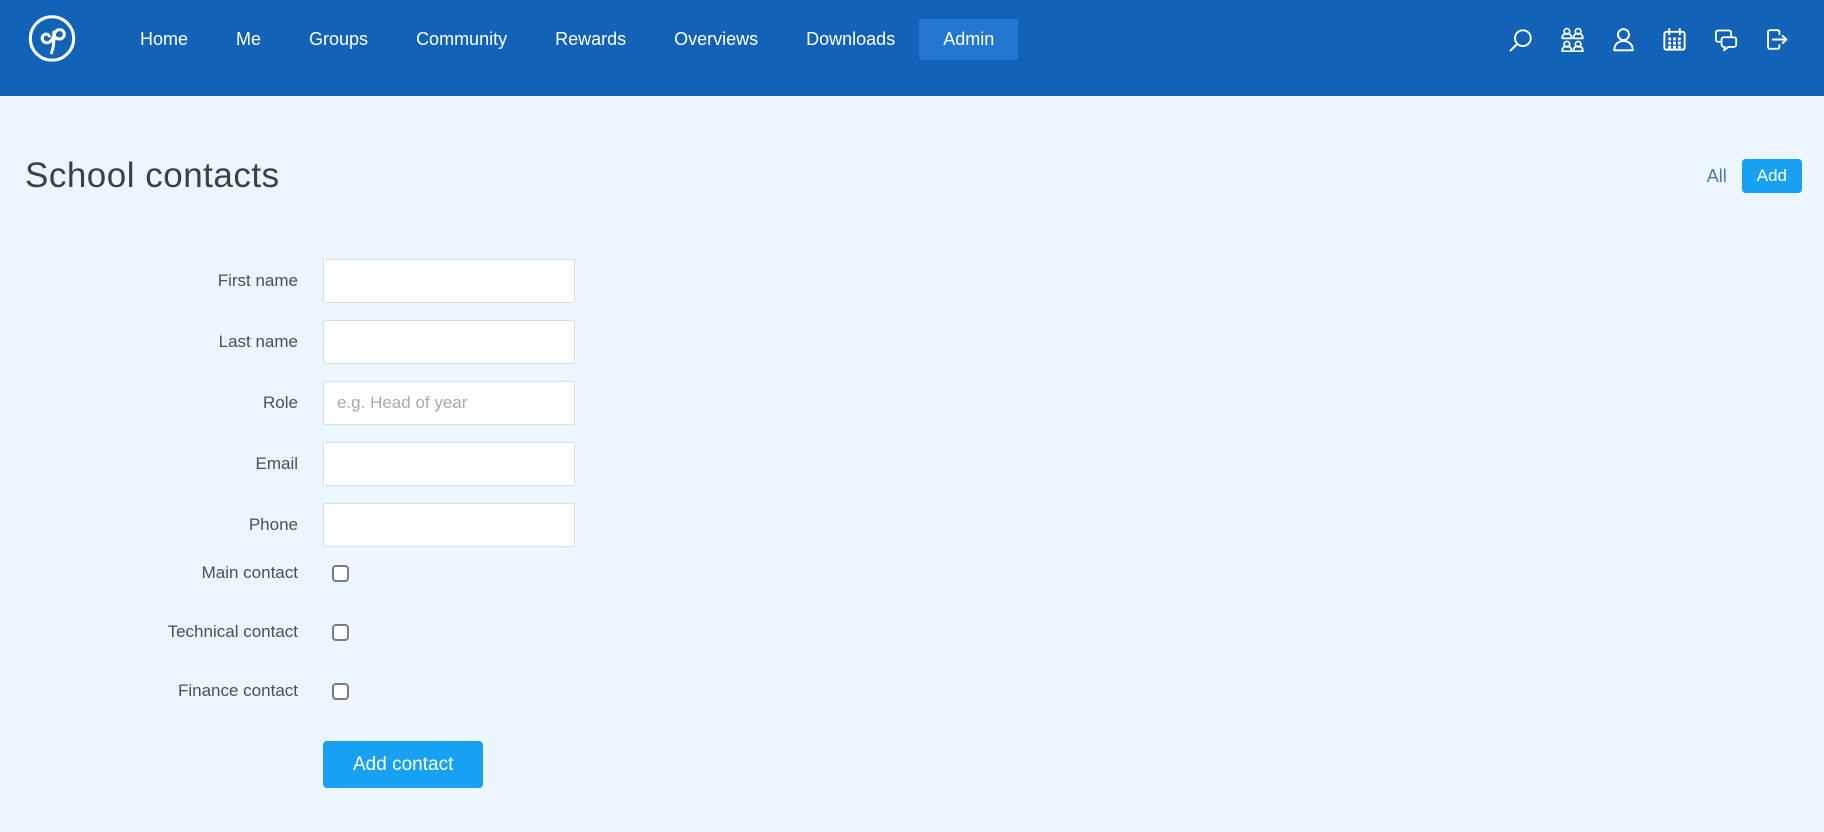 The image size is (1824, 832). I want to click on form-row: Phone, so click(912, 525).